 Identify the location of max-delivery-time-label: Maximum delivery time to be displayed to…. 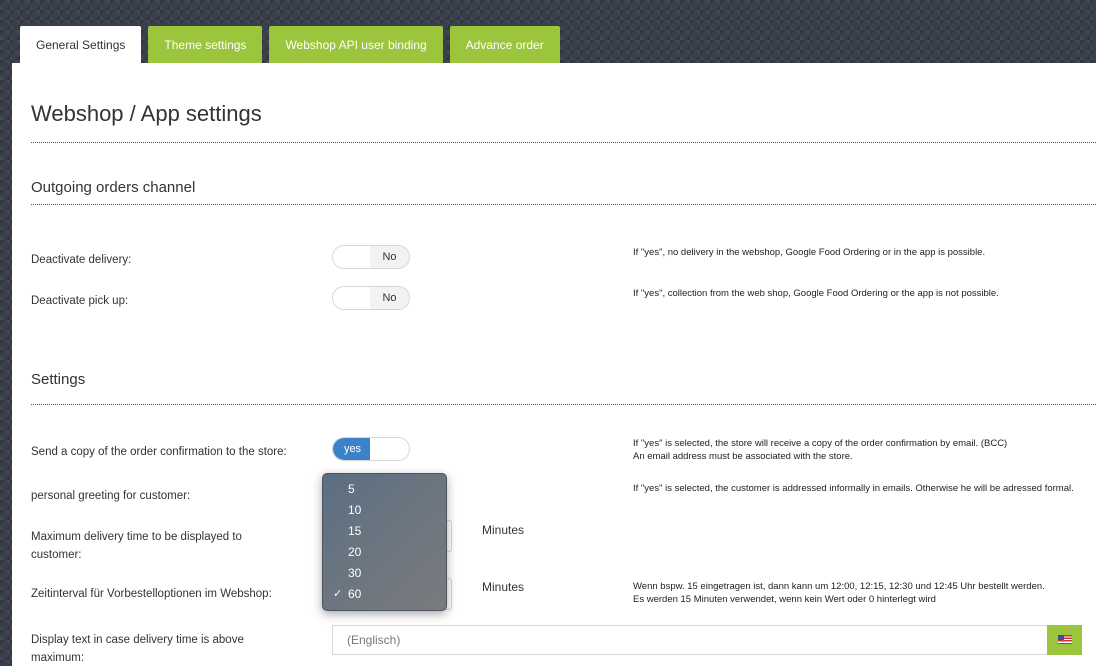
(136, 546).